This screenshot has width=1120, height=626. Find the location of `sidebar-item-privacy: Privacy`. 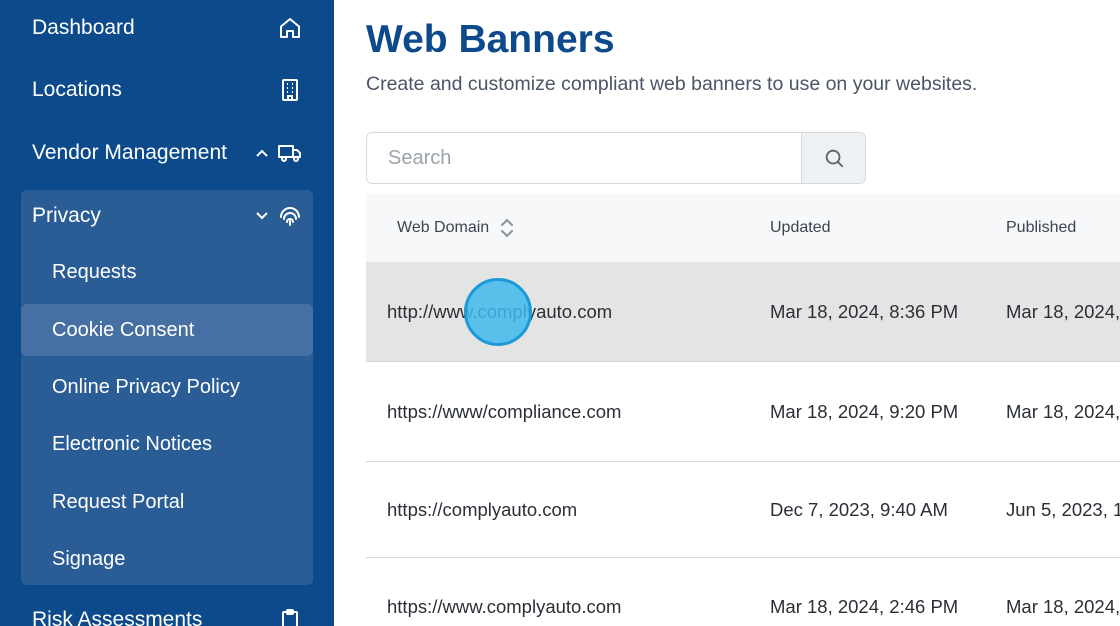

sidebar-item-privacy: Privacy is located at coordinates (167, 216).